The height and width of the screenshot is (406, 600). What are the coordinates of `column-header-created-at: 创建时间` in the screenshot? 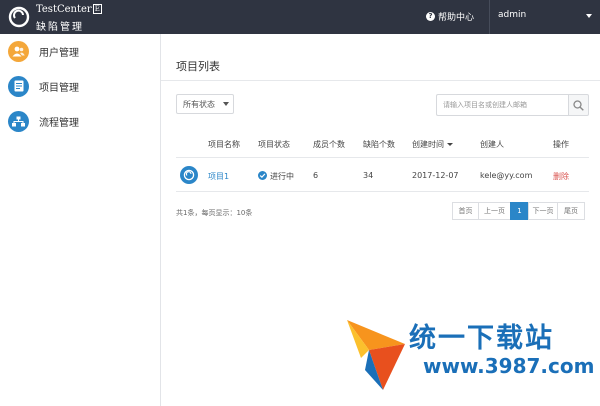 It's located at (432, 144).